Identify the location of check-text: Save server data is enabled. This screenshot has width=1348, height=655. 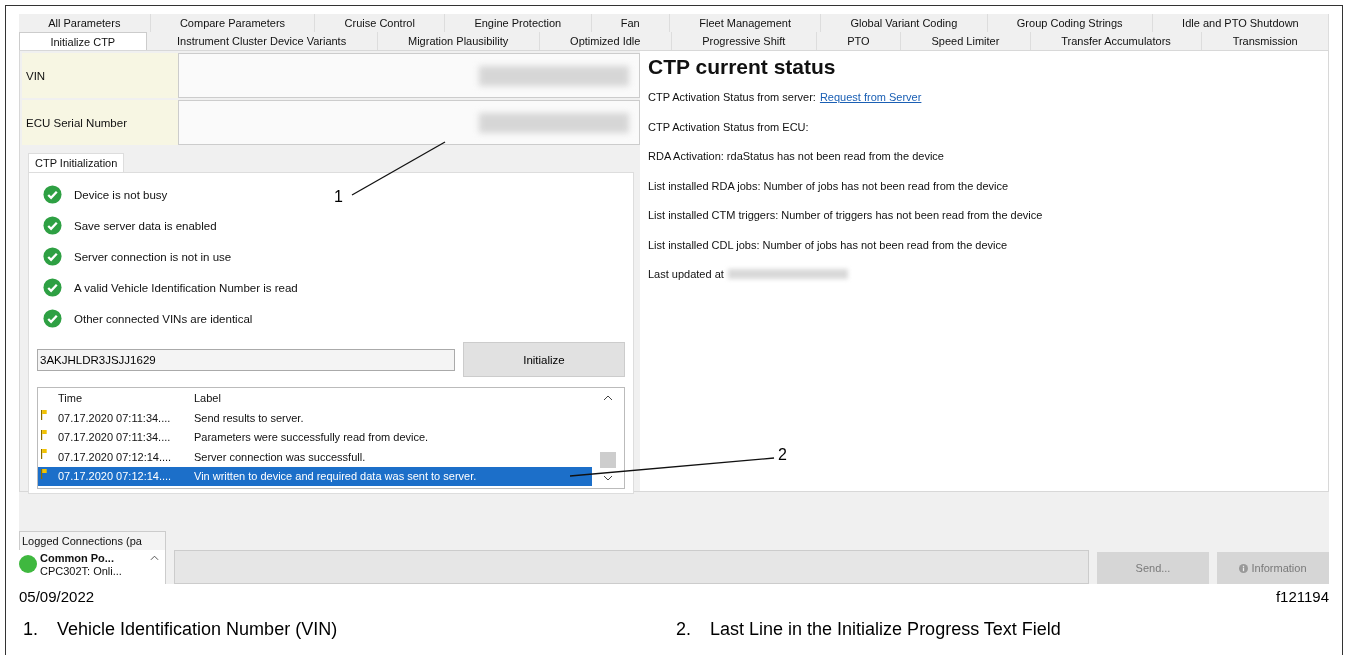
(145, 225).